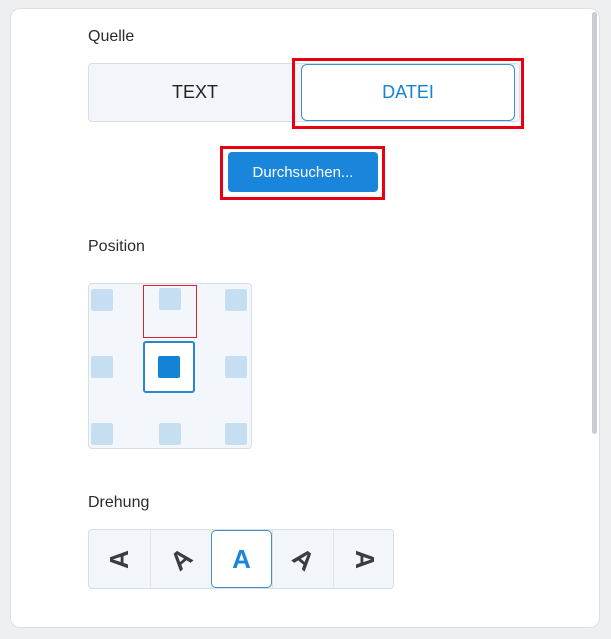 Image resolution: width=611 pixels, height=639 pixels. I want to click on source-toggle: TEXT DATEI, so click(304, 92).